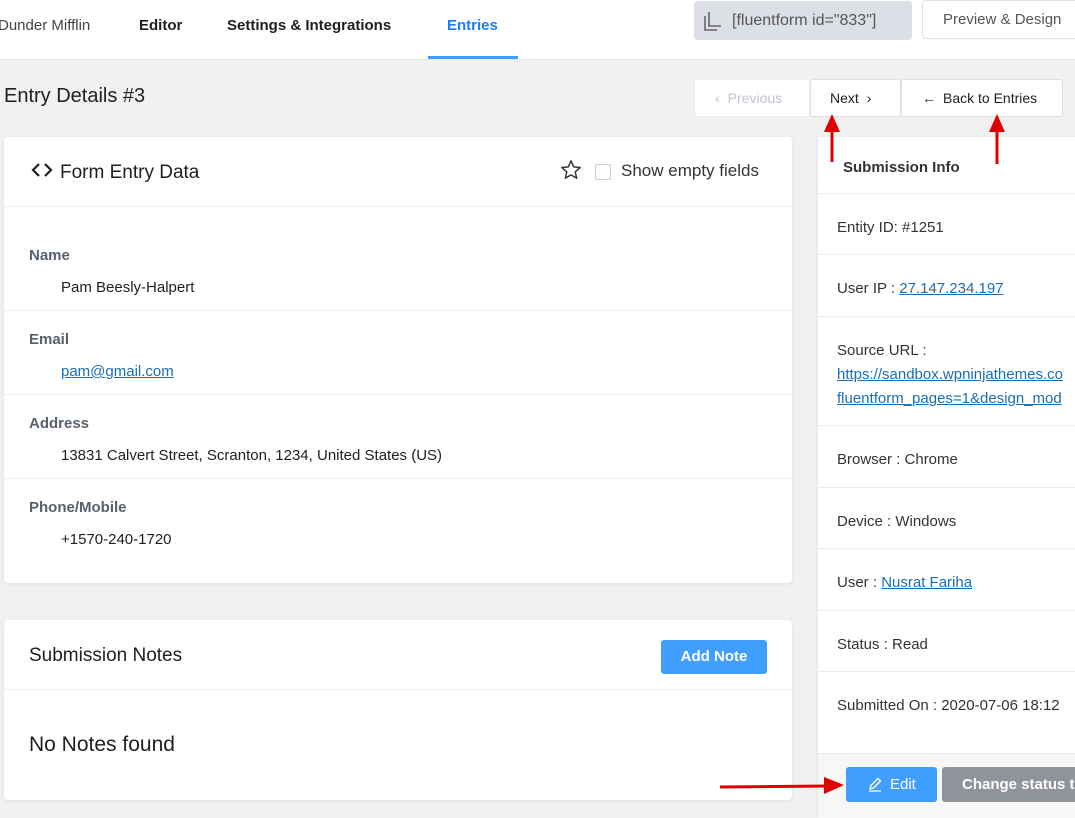  Describe the element at coordinates (116, 539) in the screenshot. I see `field-value: +1570-240-1720` at that location.